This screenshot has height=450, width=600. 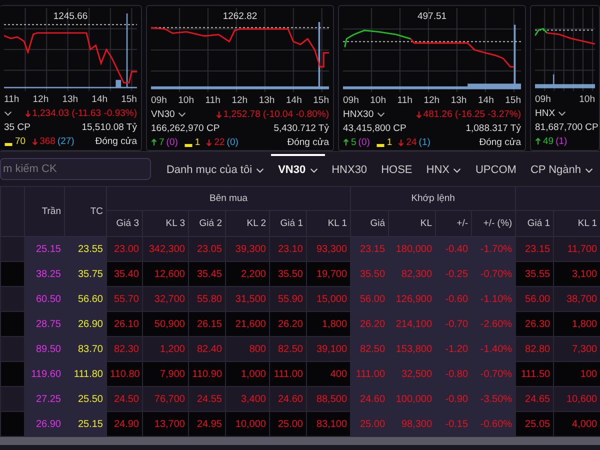 What do you see at coordinates (535, 374) in the screenshot?
I see `table-cell: 111.50` at bounding box center [535, 374].